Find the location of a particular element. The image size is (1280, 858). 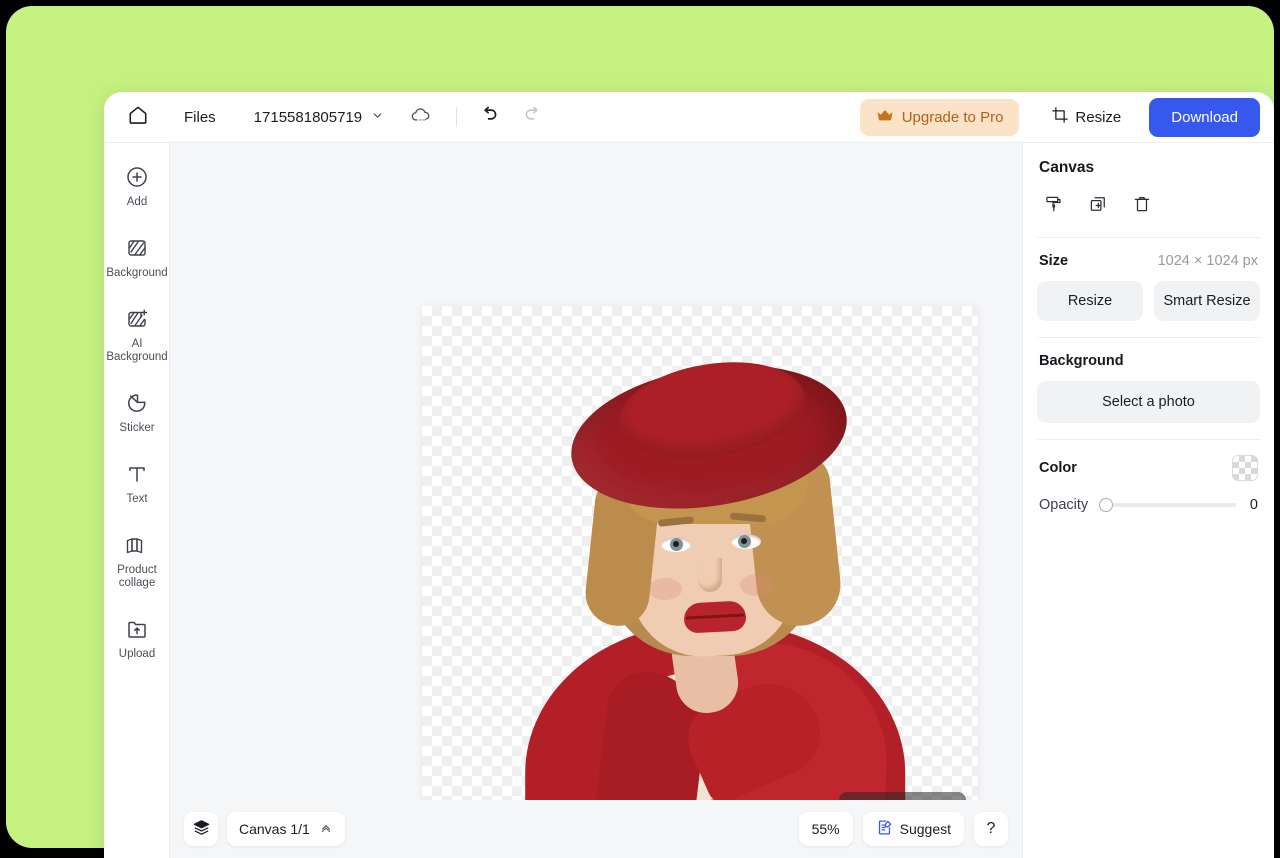

canvas-action-buttons is located at coordinates (1148, 207).